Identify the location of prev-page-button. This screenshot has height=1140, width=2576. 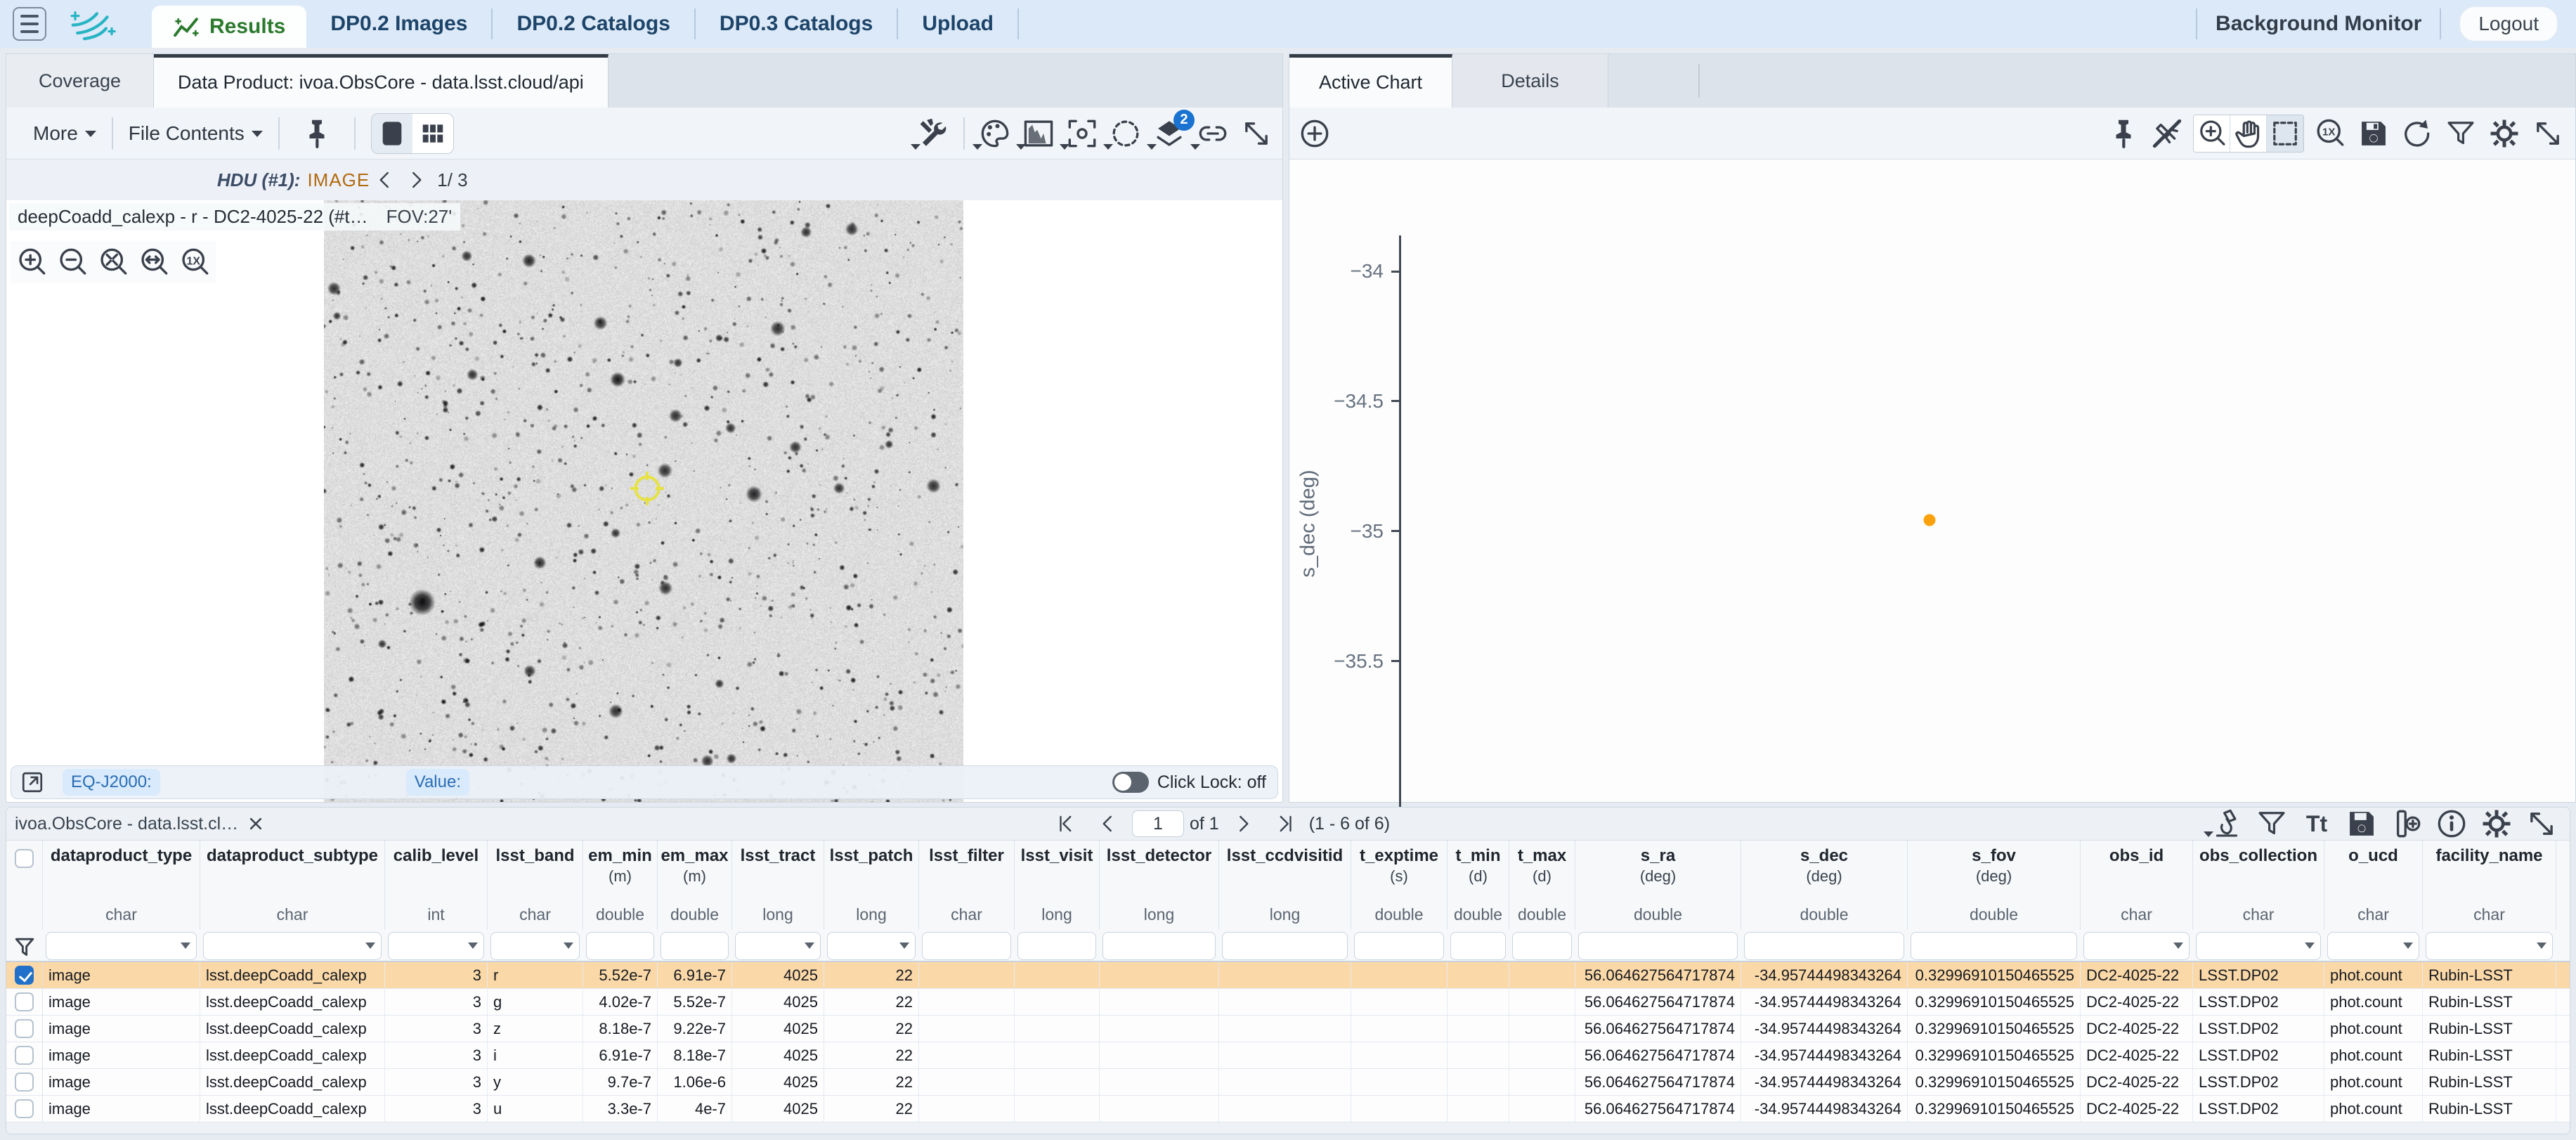
(1108, 825).